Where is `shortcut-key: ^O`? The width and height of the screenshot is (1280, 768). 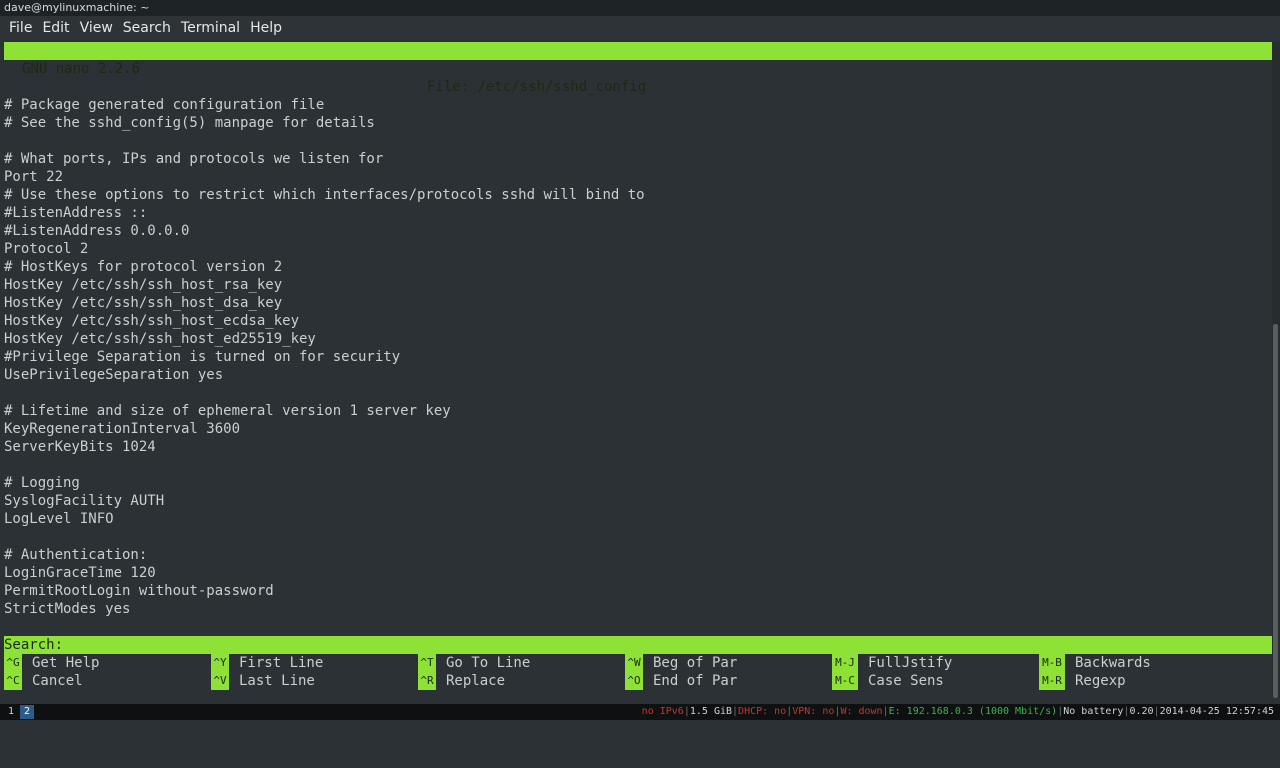
shortcut-key: ^O is located at coordinates (634, 681).